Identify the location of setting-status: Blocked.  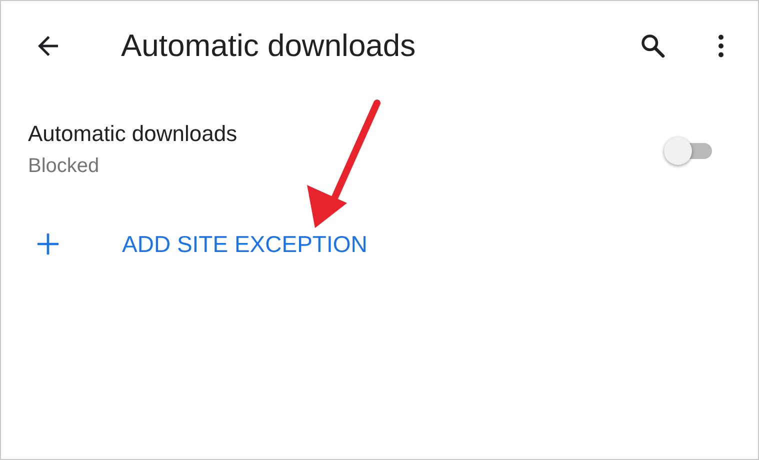
(64, 166).